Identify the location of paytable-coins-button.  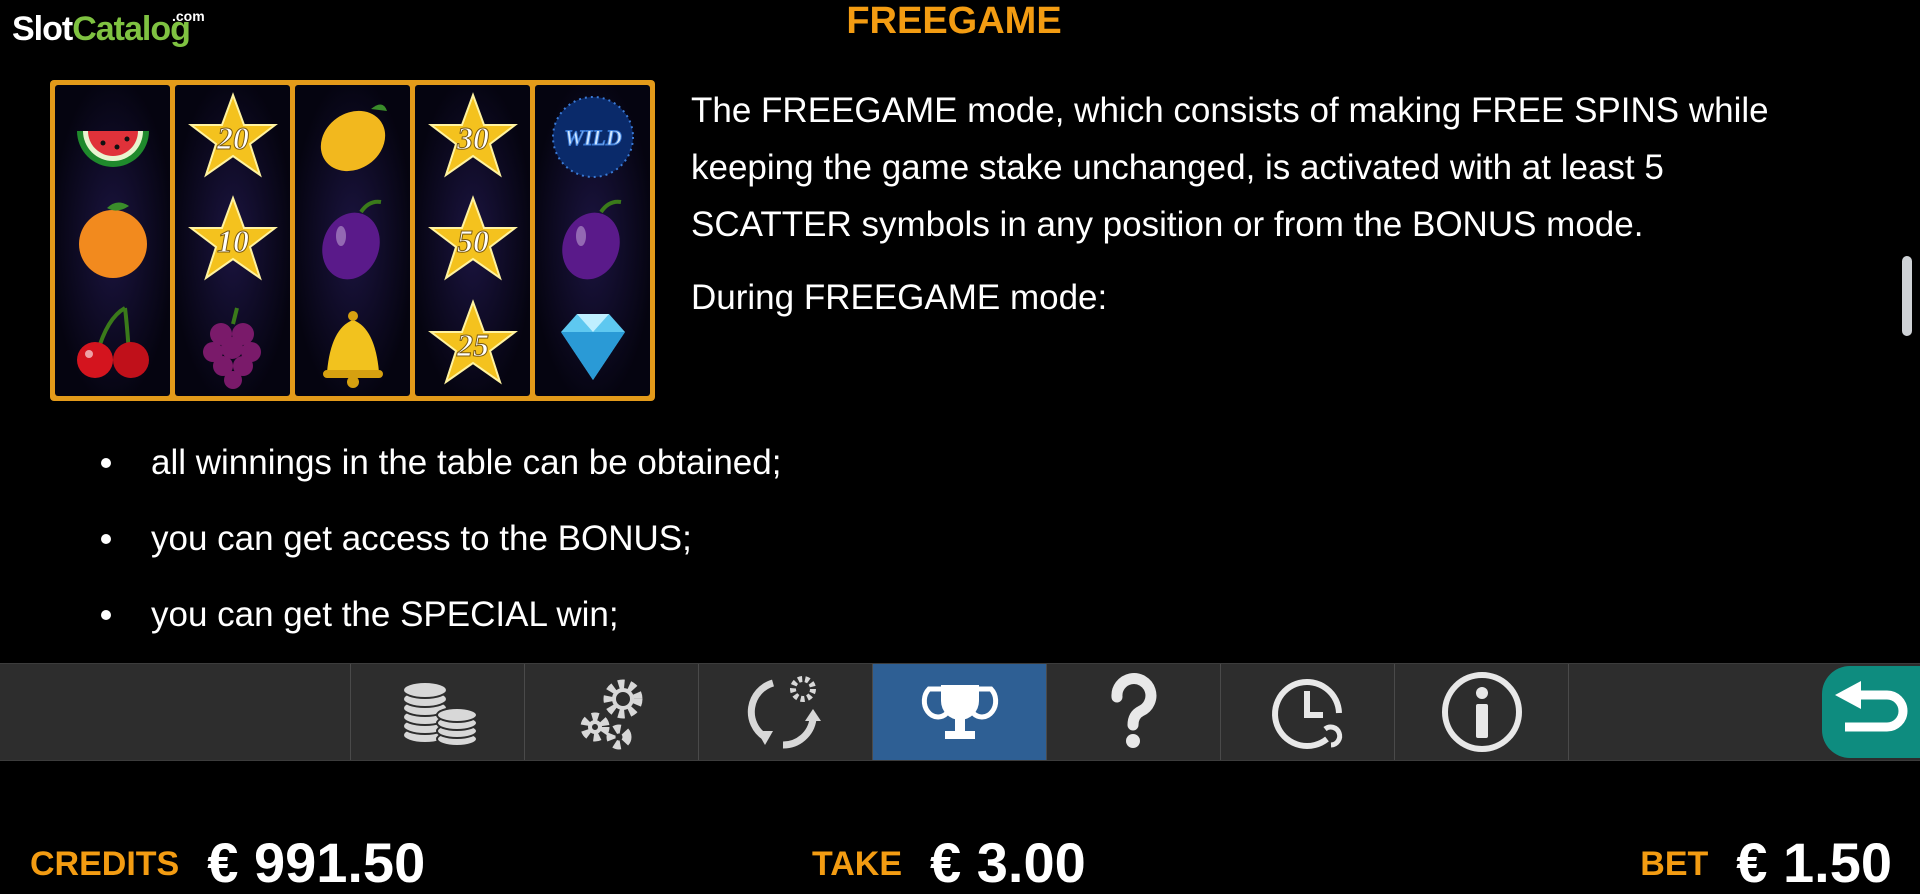
(437, 712).